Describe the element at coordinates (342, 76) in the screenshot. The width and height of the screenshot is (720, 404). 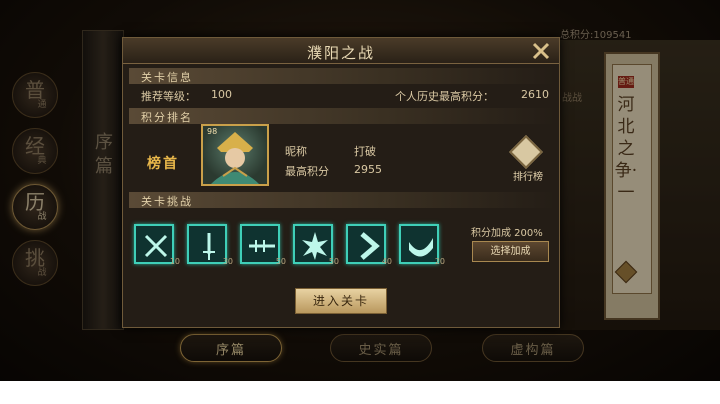
I see `section-level-info: 关卡信息` at that location.